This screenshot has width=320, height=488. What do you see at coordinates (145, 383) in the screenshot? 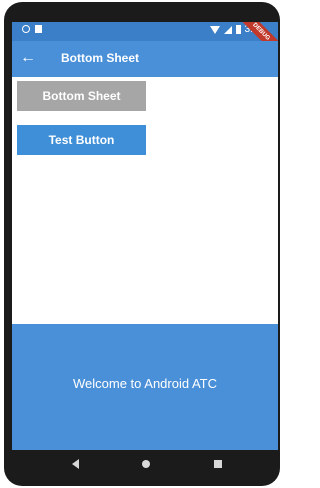
I see `bottom-sheet-message: Welcome to Android ATC` at bounding box center [145, 383].